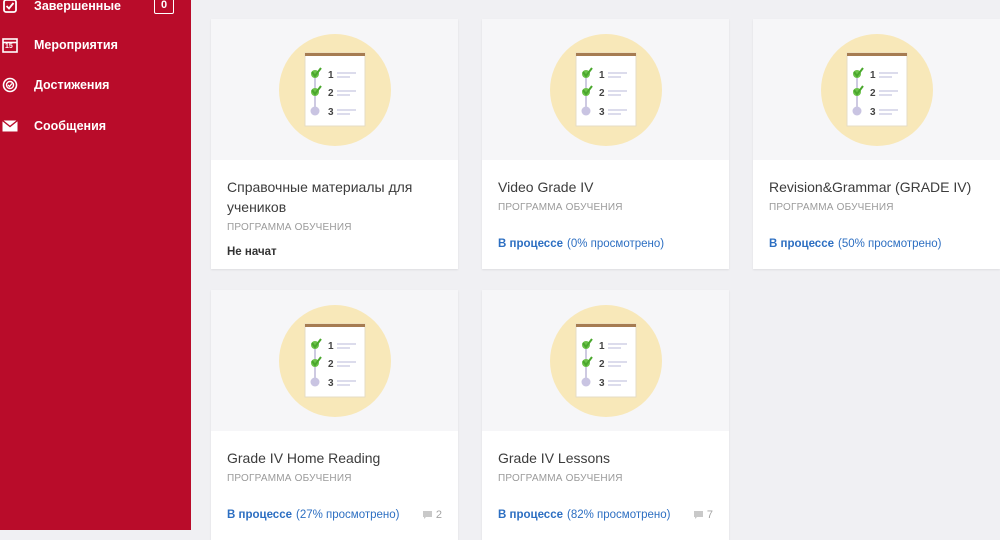 The image size is (1000, 540). What do you see at coordinates (605, 458) in the screenshot?
I see `card-title: Grade IV Lessons` at bounding box center [605, 458].